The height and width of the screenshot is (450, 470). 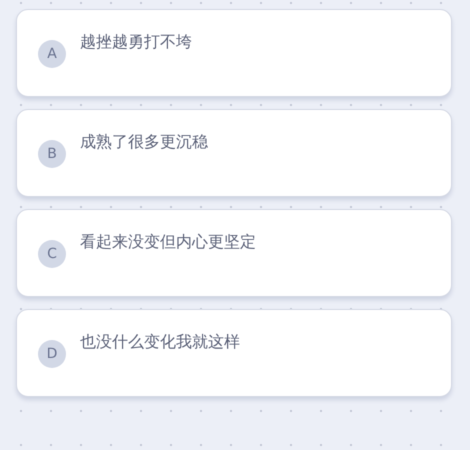 I want to click on option-letter: A, so click(x=52, y=54).